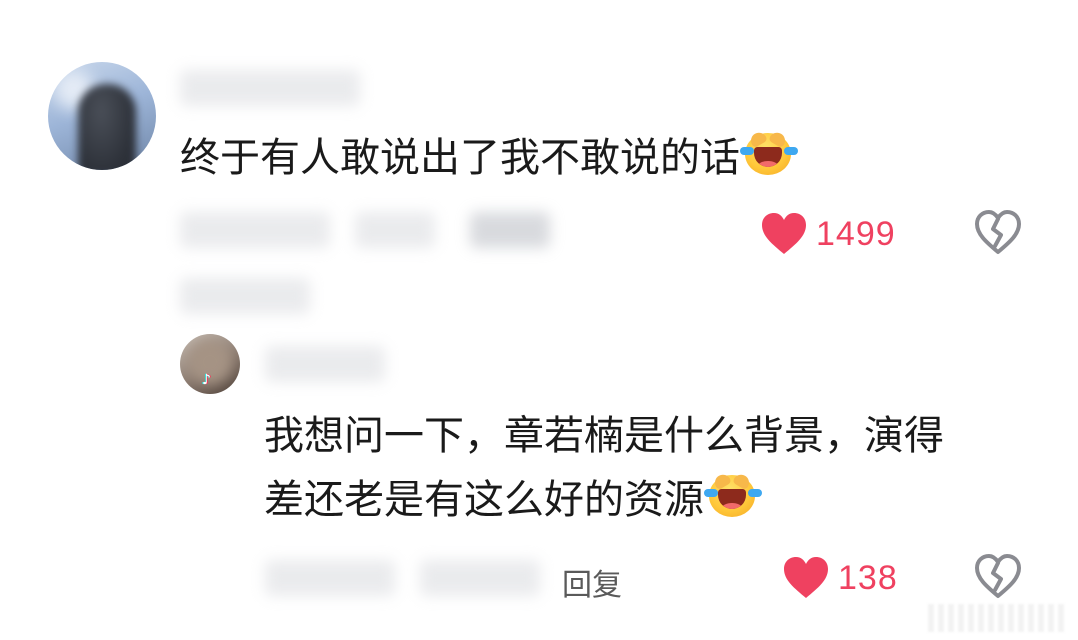  Describe the element at coordinates (255, 230) in the screenshot. I see `timestamp-blurred` at that location.